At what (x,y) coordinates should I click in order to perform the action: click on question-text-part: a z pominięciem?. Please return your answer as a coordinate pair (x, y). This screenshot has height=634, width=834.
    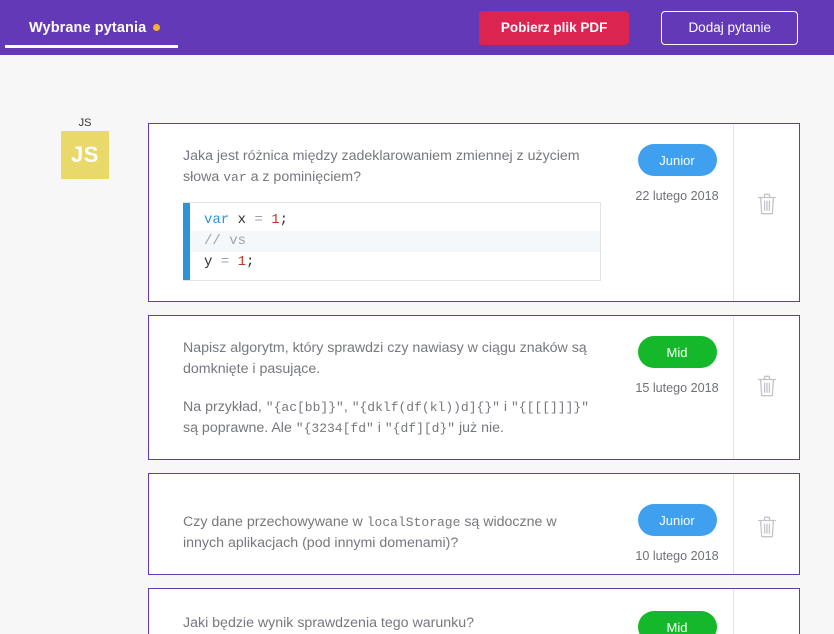
    Looking at the image, I should click on (303, 177).